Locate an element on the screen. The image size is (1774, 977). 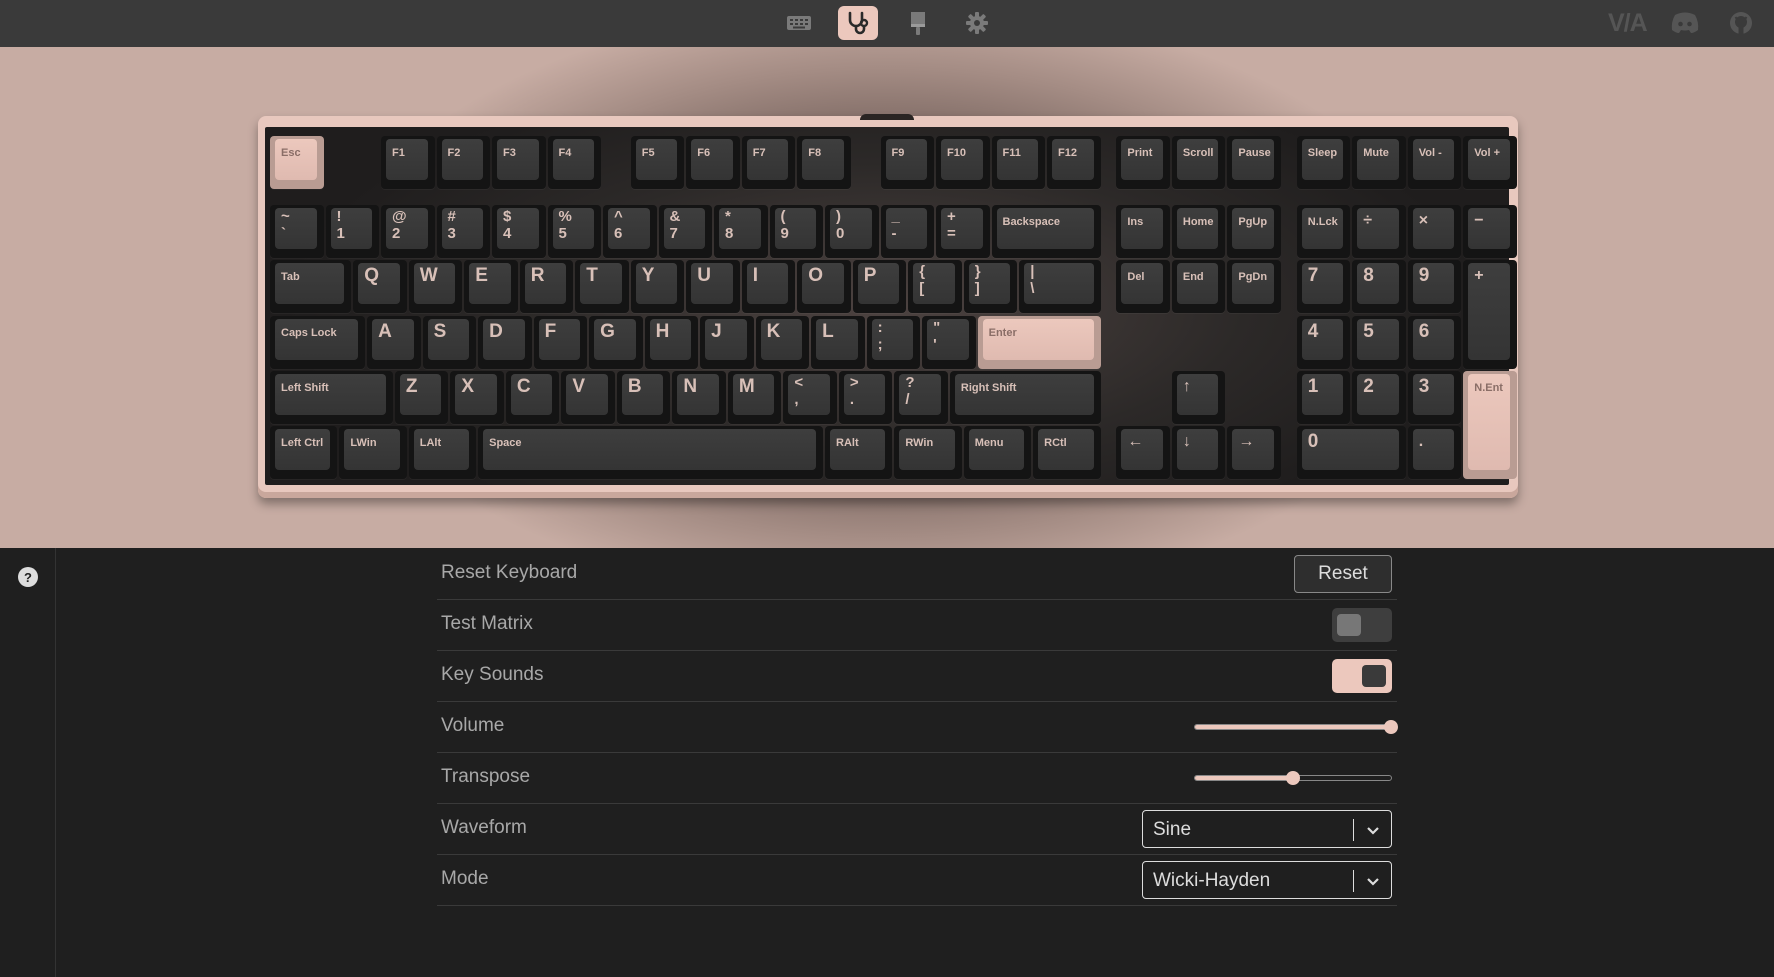
key-f9: F9 is located at coordinates (907, 162).